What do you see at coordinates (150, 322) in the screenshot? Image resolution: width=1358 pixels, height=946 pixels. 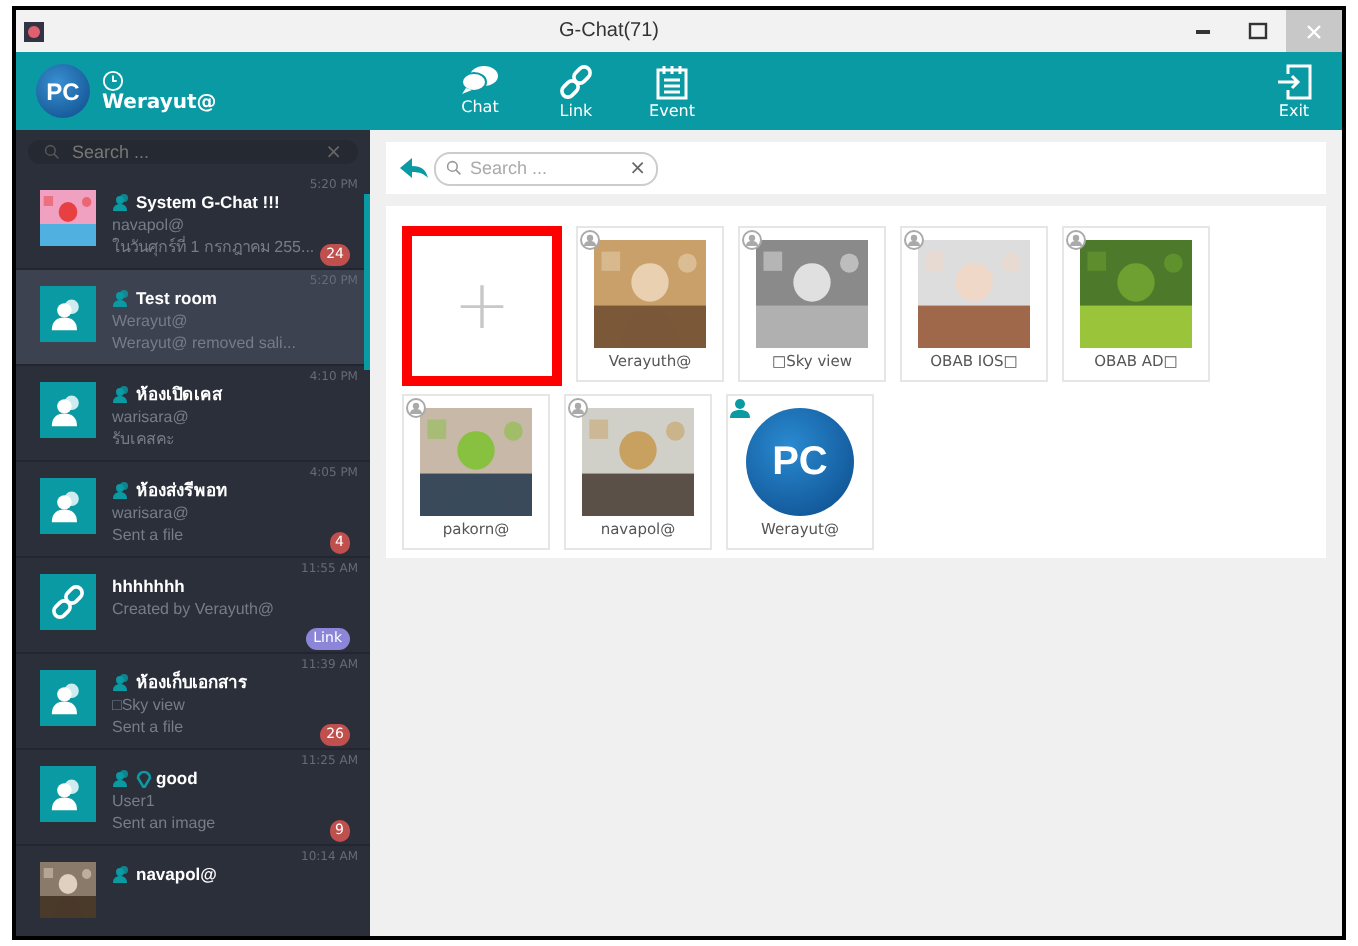 I see `chat-sender: Werayut@` at bounding box center [150, 322].